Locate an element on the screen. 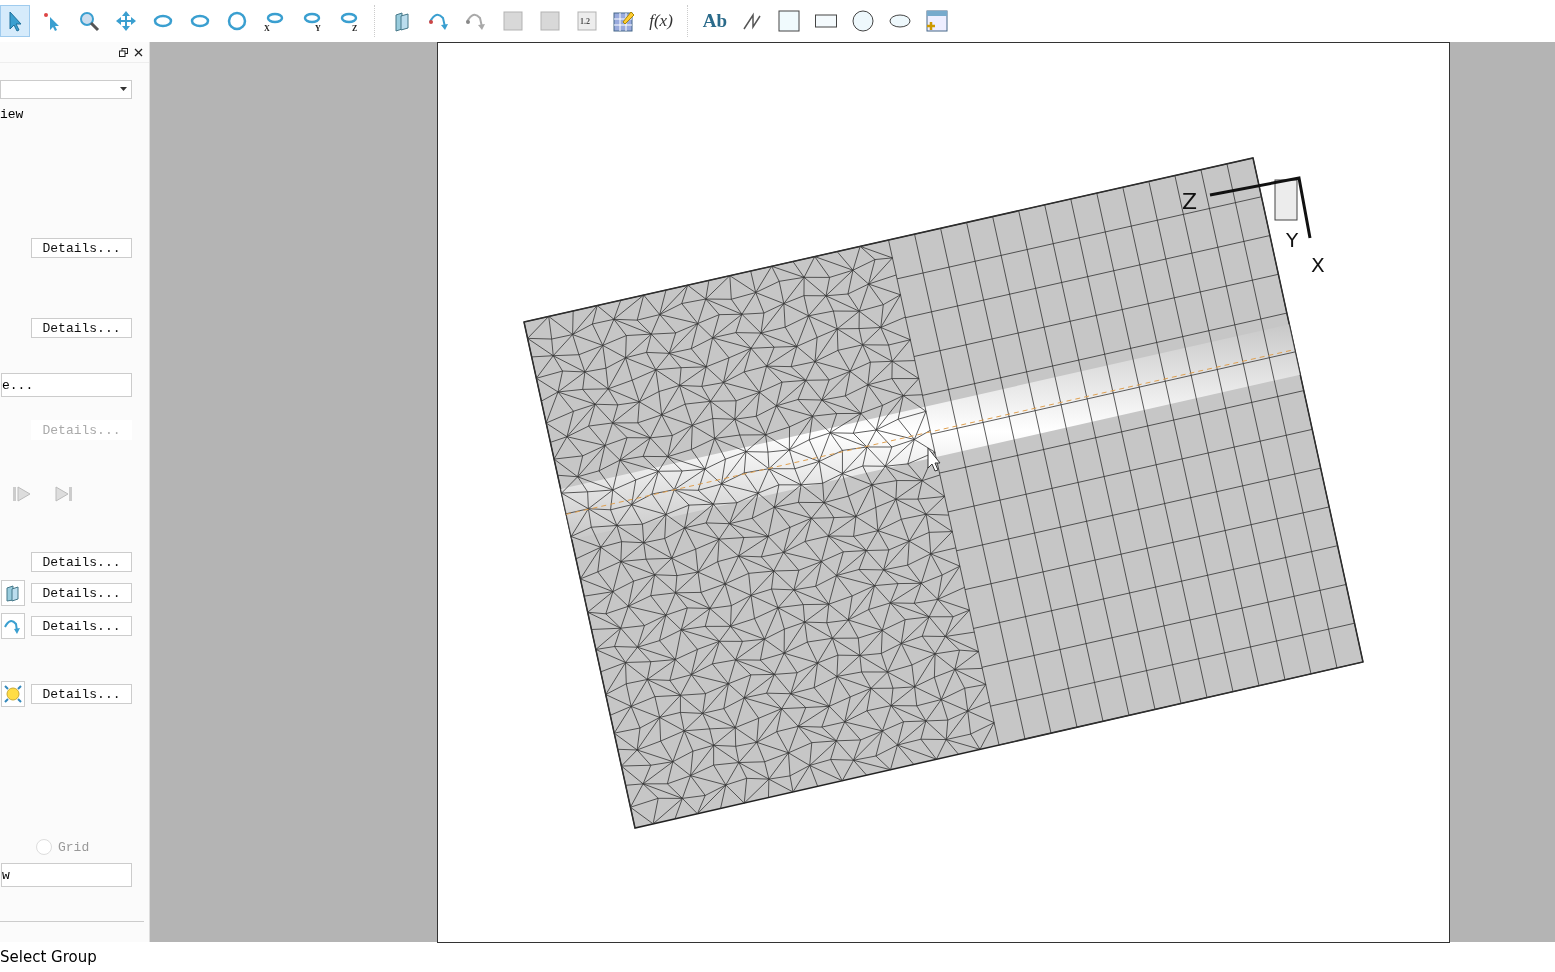 This screenshot has width=1555, height=972. mouse-pointer-icon is located at coordinates (934, 459).